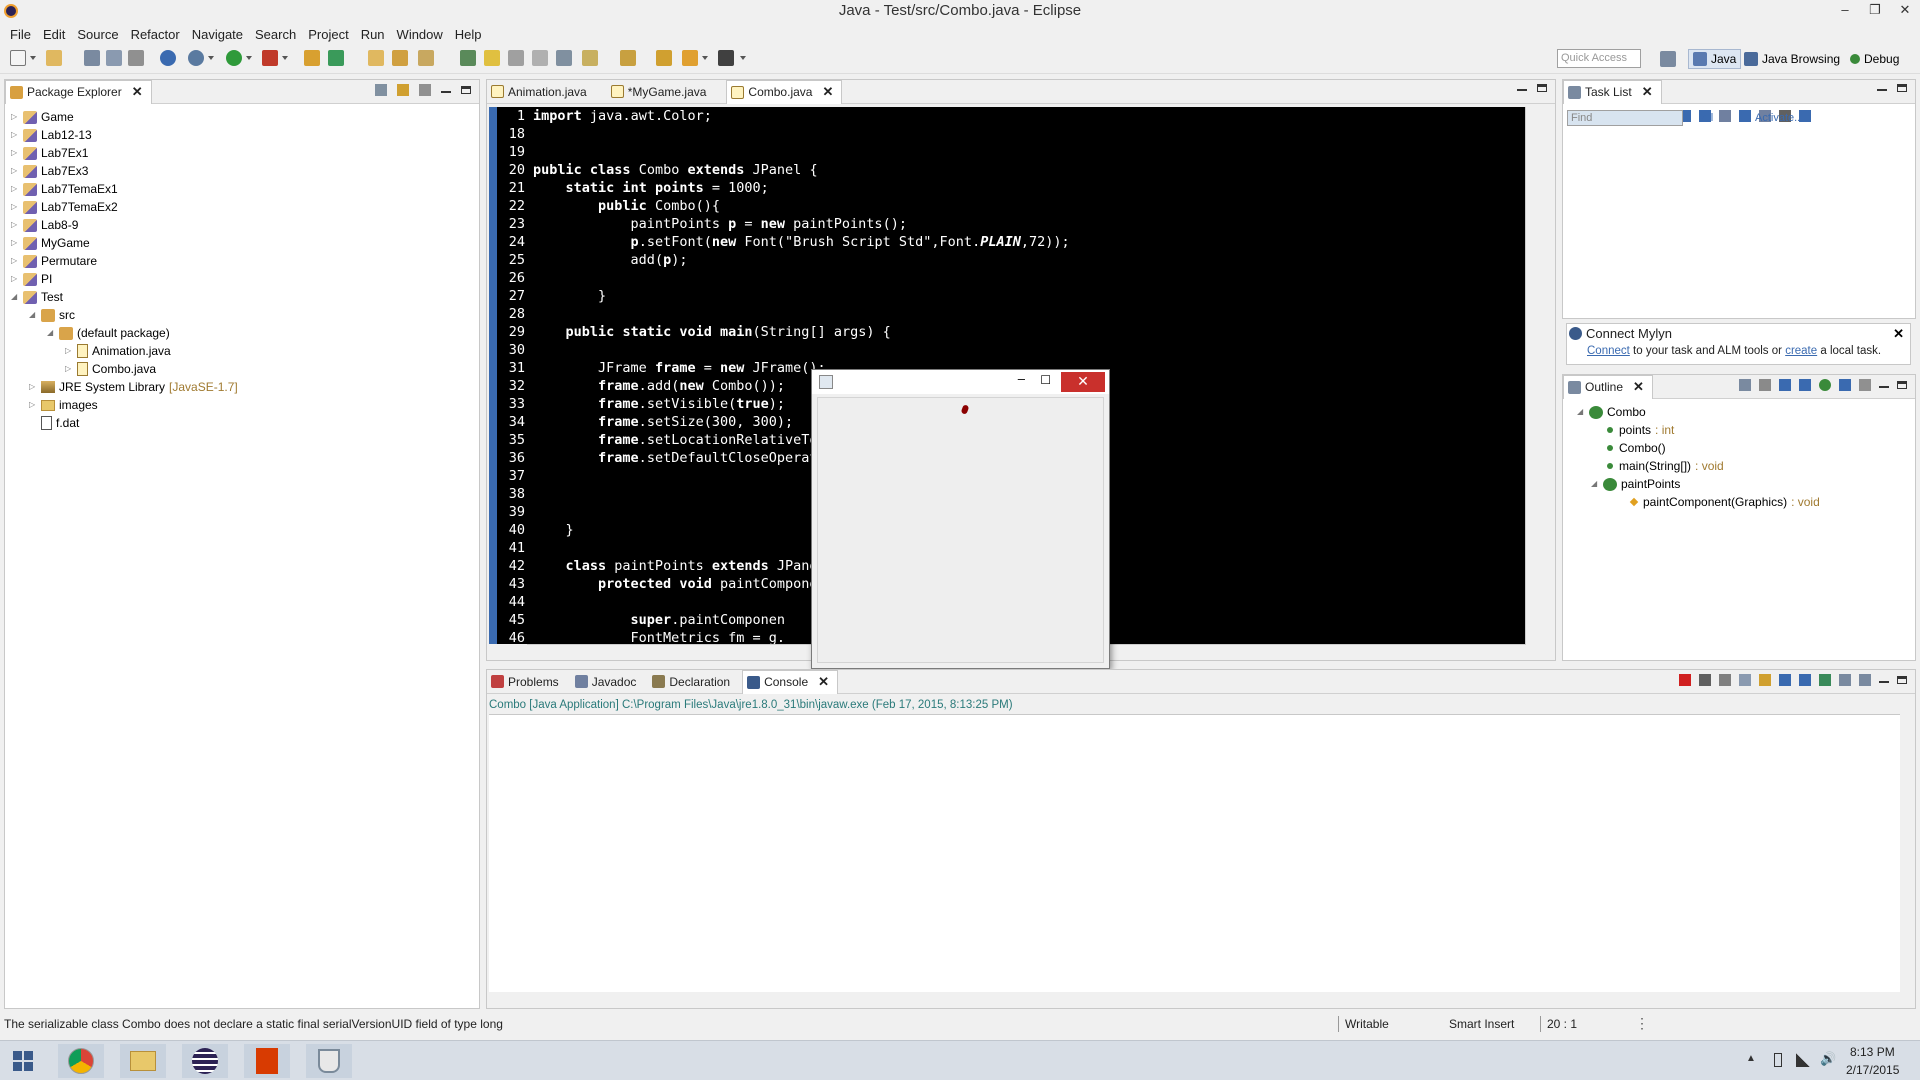 The image size is (1920, 1080). Describe the element at coordinates (245, 405) in the screenshot. I see `tree-item-images: ▷ images` at that location.